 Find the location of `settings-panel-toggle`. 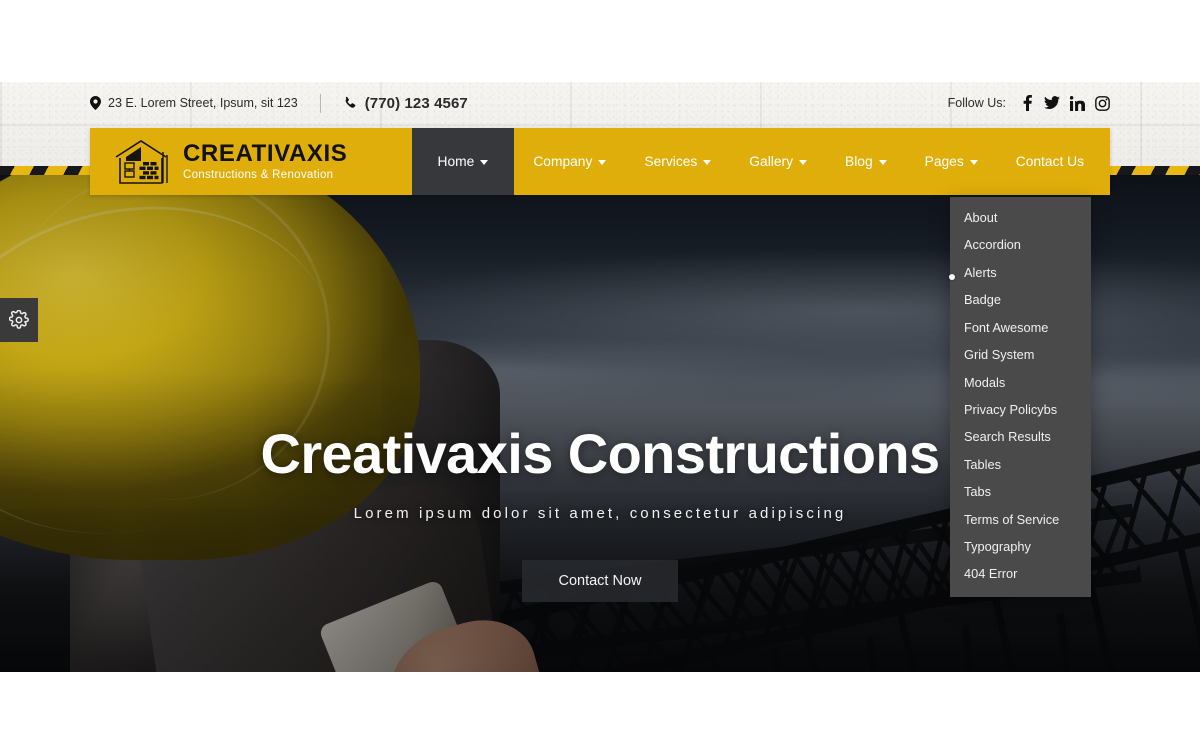

settings-panel-toggle is located at coordinates (19, 320).